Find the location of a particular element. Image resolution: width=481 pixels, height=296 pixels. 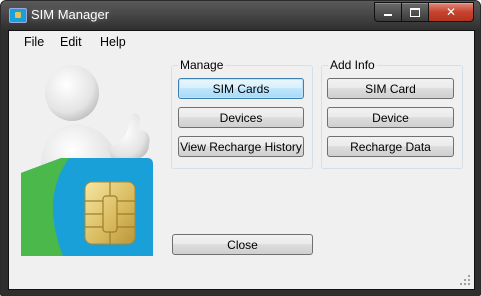

menu-help: Help is located at coordinates (113, 42).